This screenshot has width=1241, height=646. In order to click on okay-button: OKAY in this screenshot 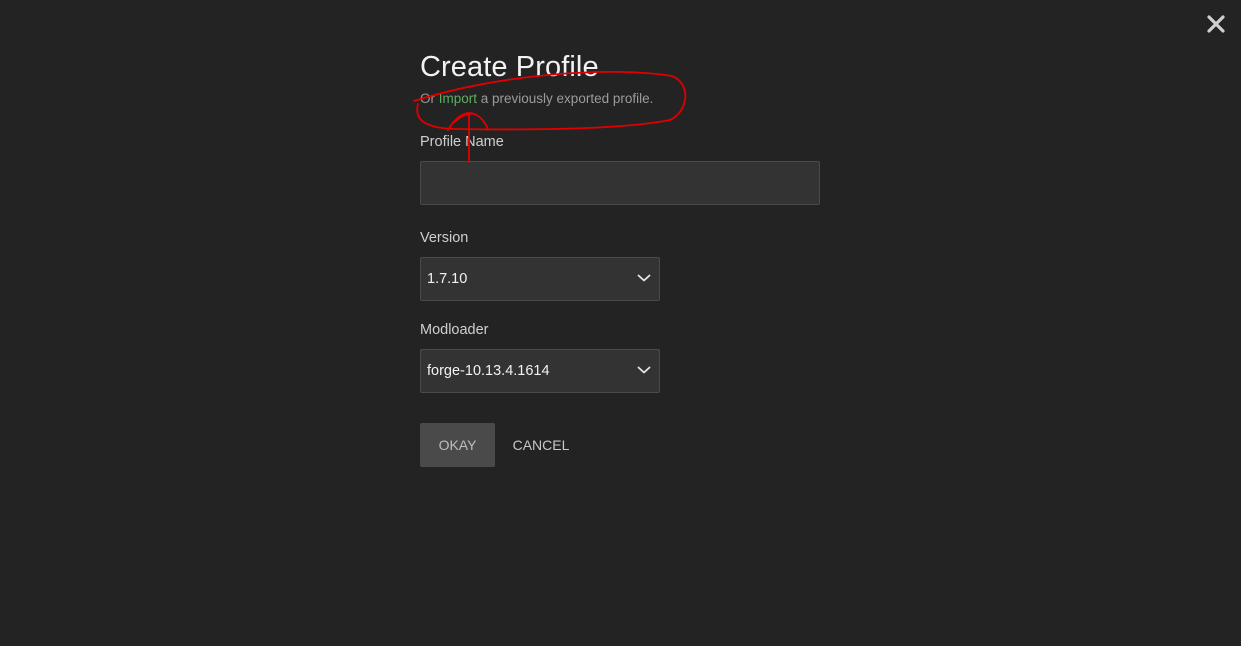, I will do `click(457, 445)`.